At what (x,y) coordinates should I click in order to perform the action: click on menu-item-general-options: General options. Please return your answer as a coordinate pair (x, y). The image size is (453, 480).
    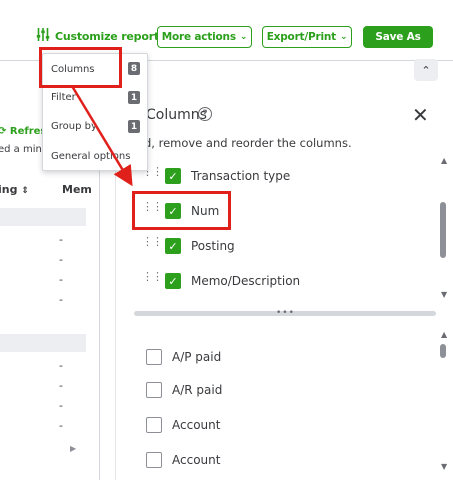
    Looking at the image, I should click on (90, 156).